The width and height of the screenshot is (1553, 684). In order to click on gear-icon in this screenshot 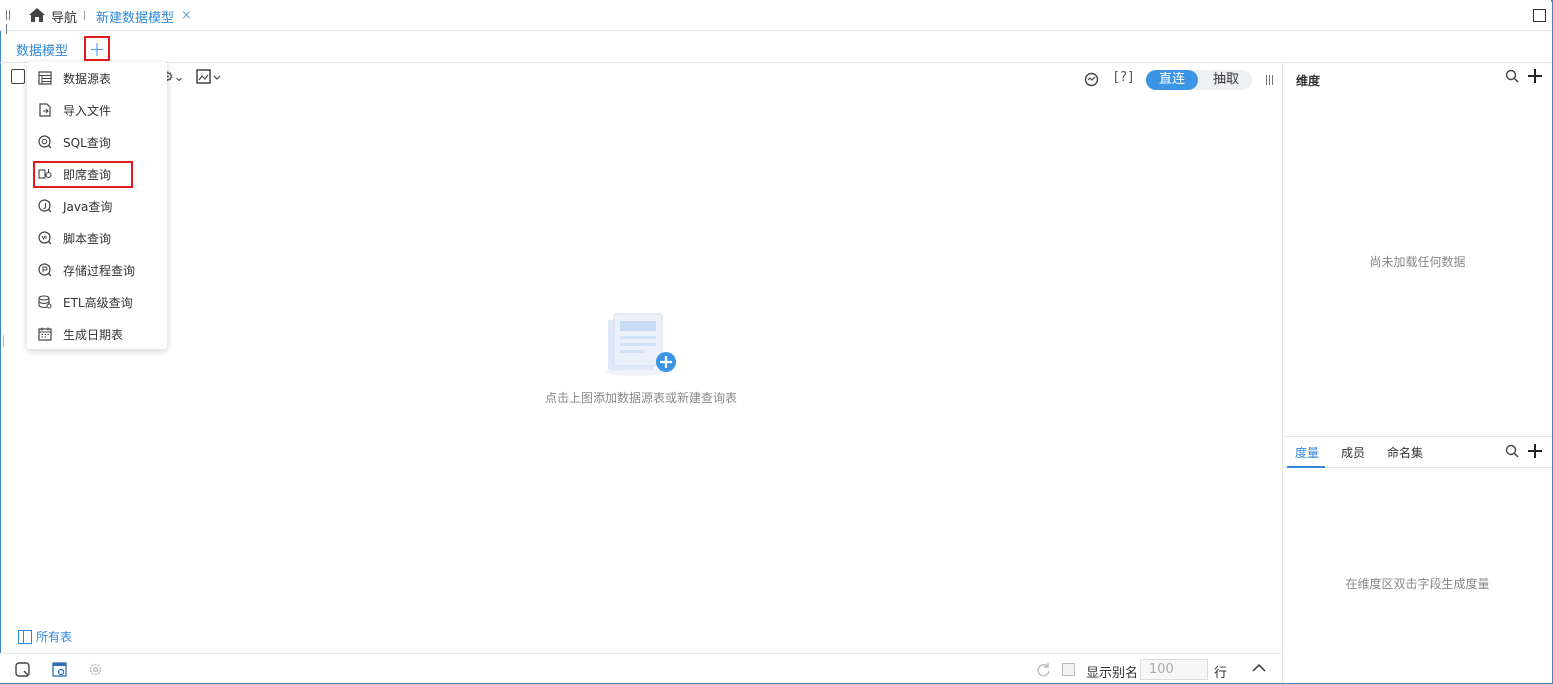, I will do `click(95, 669)`.